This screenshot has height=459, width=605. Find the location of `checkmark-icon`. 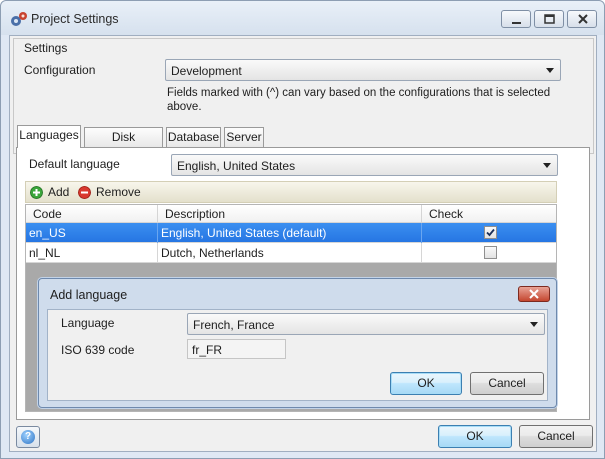

checkmark-icon is located at coordinates (490, 232).